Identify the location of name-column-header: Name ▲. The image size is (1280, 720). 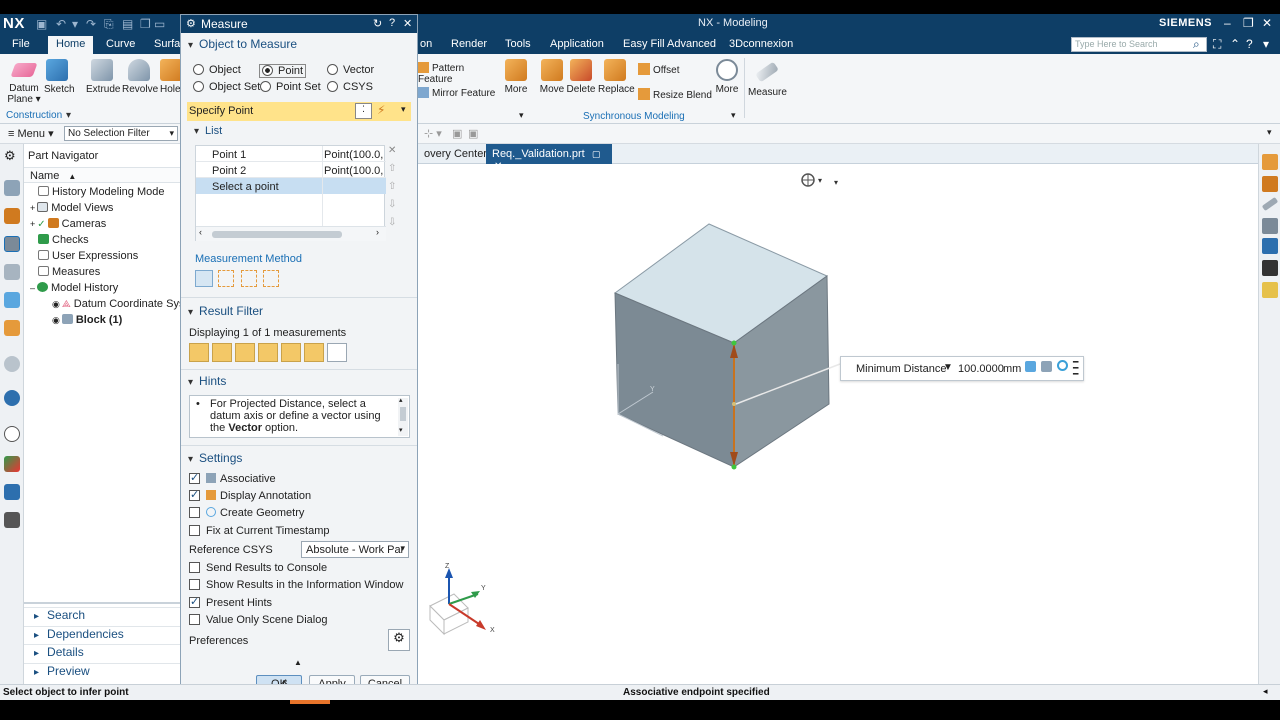
(102, 175).